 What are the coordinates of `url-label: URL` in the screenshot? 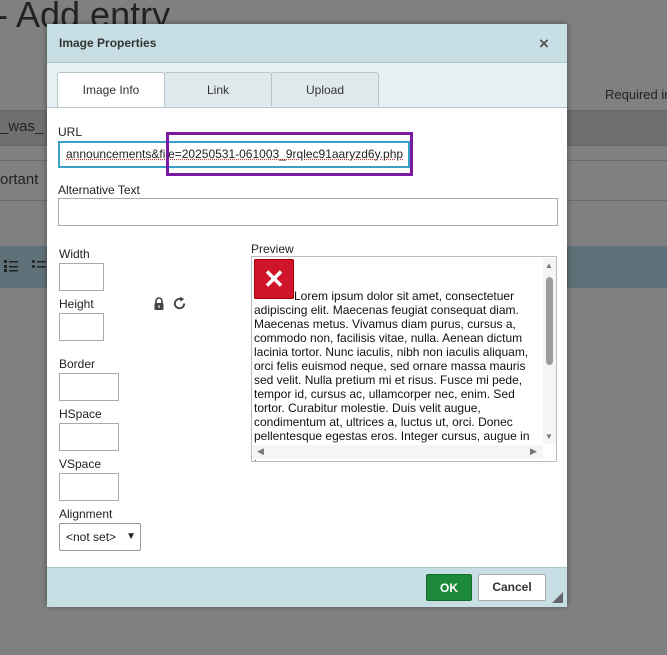 It's located at (70, 132).